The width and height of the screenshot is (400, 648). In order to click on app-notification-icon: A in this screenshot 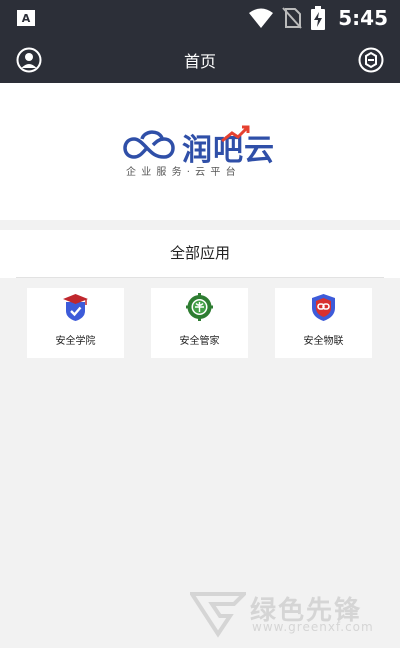, I will do `click(26, 18)`.